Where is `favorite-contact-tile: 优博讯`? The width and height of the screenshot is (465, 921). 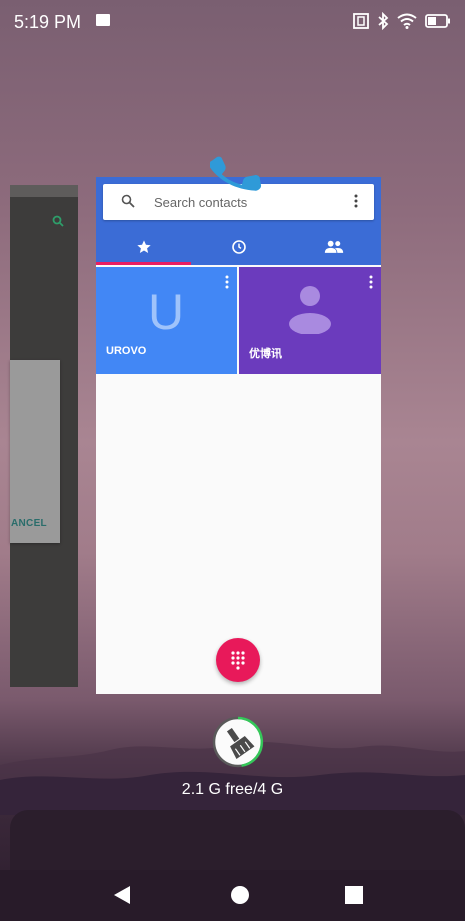
favorite-contact-tile: 优博讯 is located at coordinates (310, 320).